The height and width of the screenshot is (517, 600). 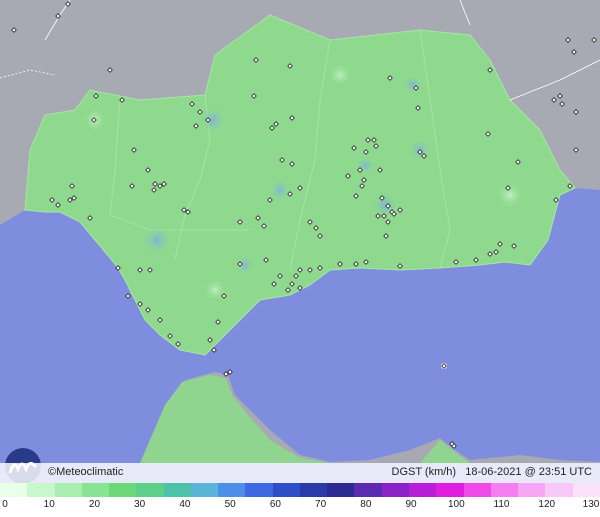 I want to click on brand-label: ©Meteoclimatic, so click(x=86, y=472).